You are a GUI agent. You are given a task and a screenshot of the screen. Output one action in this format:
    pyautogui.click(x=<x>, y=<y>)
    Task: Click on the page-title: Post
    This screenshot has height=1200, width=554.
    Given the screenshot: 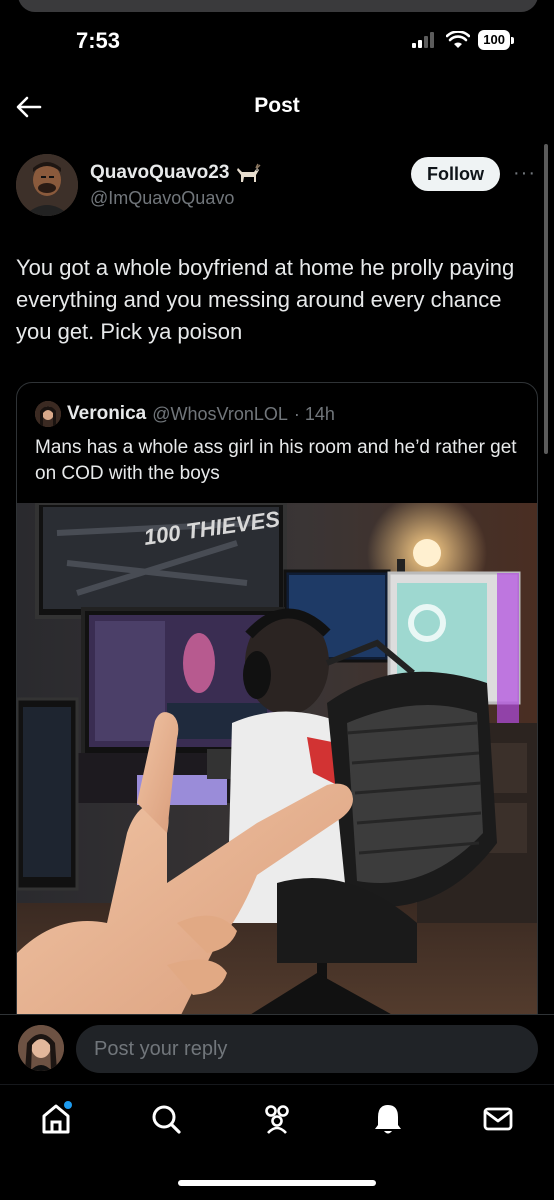 What is the action you would take?
    pyautogui.click(x=277, y=105)
    